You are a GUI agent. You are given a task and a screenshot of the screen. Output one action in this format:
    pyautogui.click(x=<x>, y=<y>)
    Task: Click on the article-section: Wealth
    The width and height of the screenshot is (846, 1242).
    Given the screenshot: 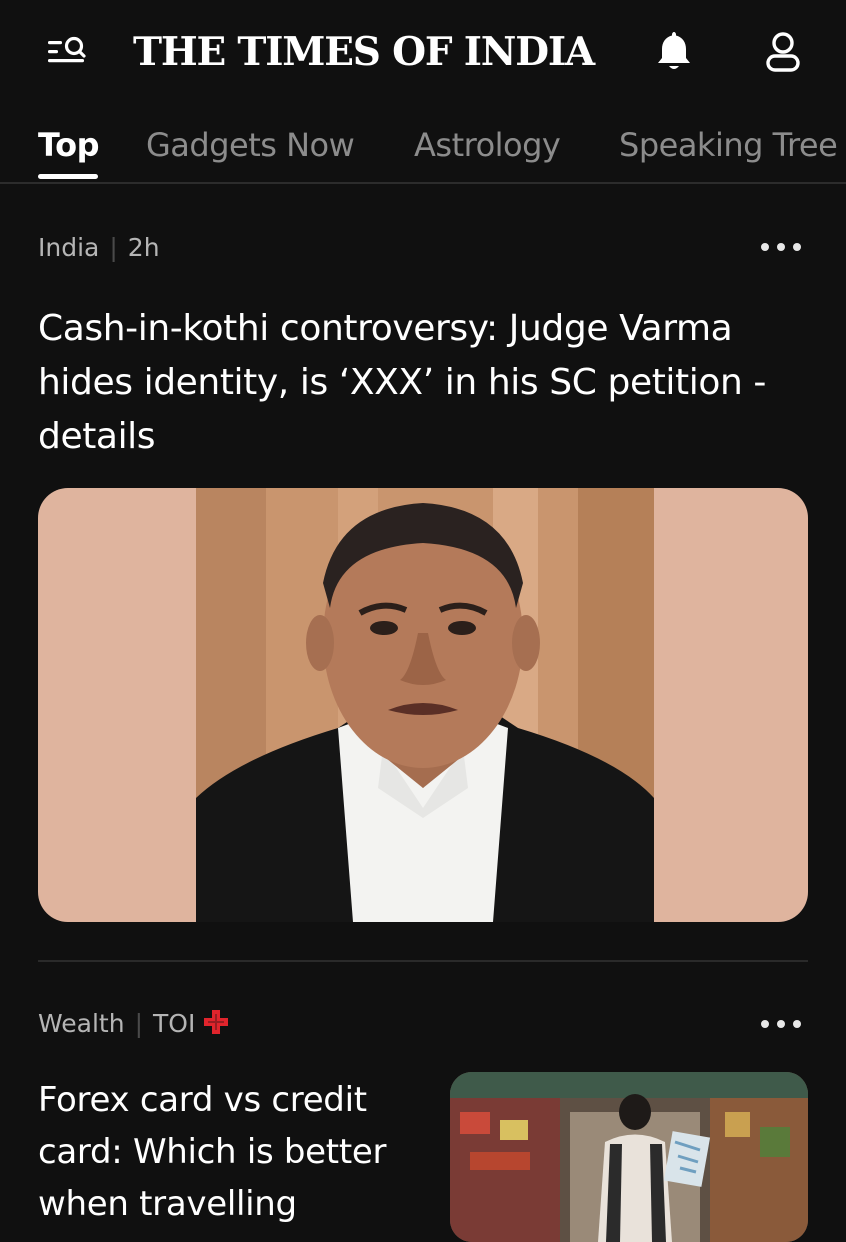 What is the action you would take?
    pyautogui.click(x=81, y=1023)
    